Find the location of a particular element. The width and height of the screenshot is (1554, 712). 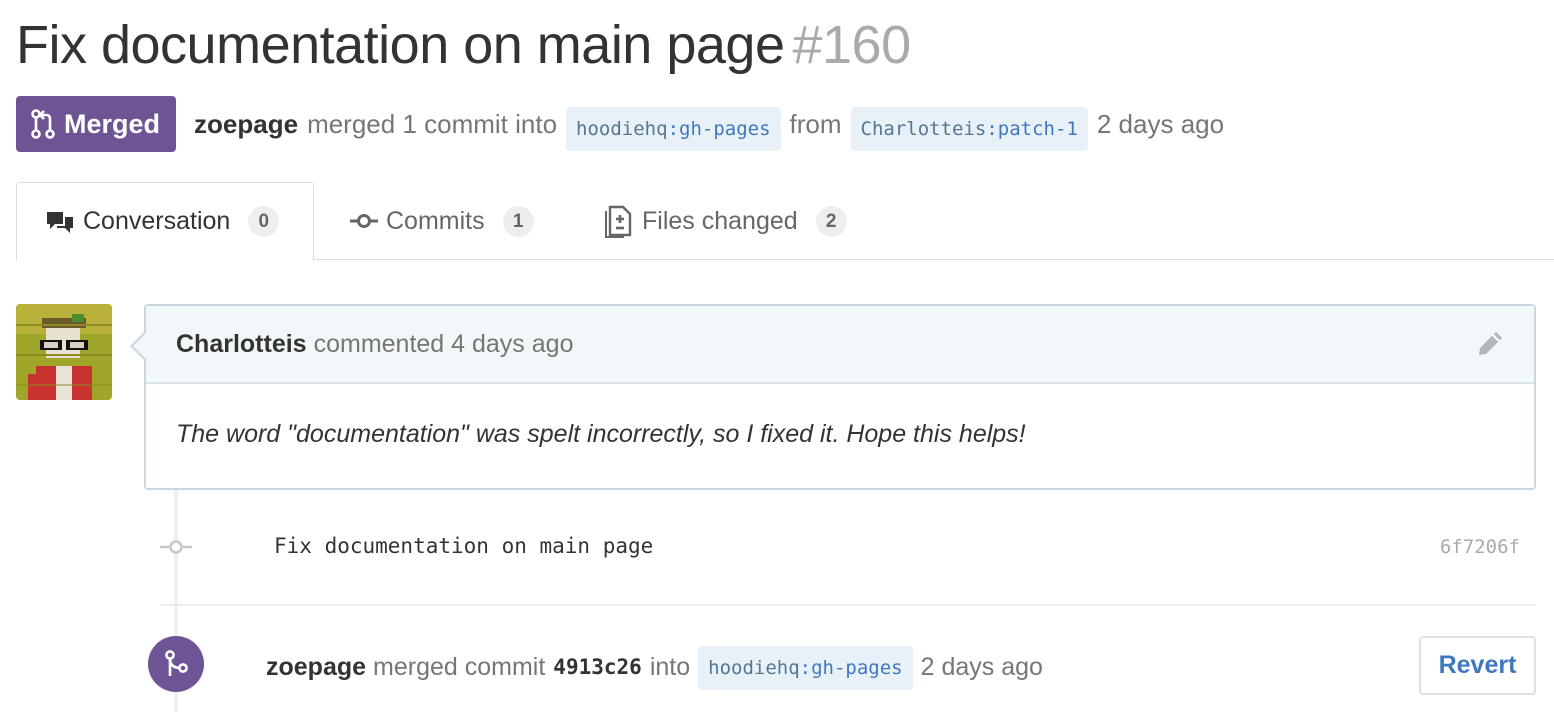

tab-conversation-label: Conversation is located at coordinates (157, 221).